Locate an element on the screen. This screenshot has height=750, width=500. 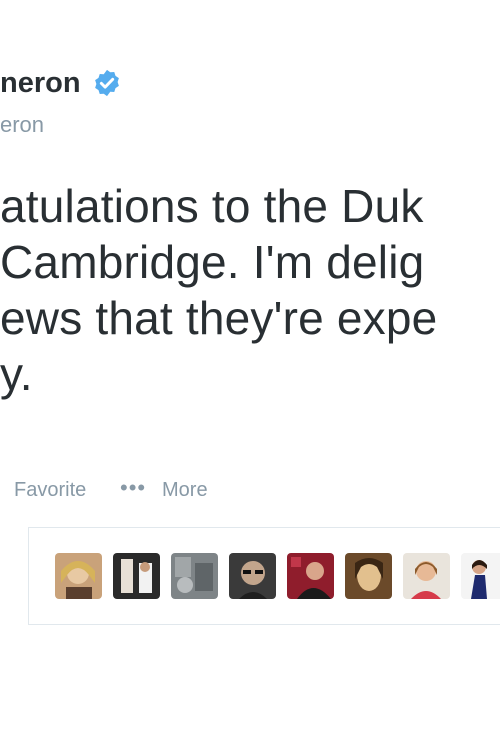
more-button: More is located at coordinates (185, 490).